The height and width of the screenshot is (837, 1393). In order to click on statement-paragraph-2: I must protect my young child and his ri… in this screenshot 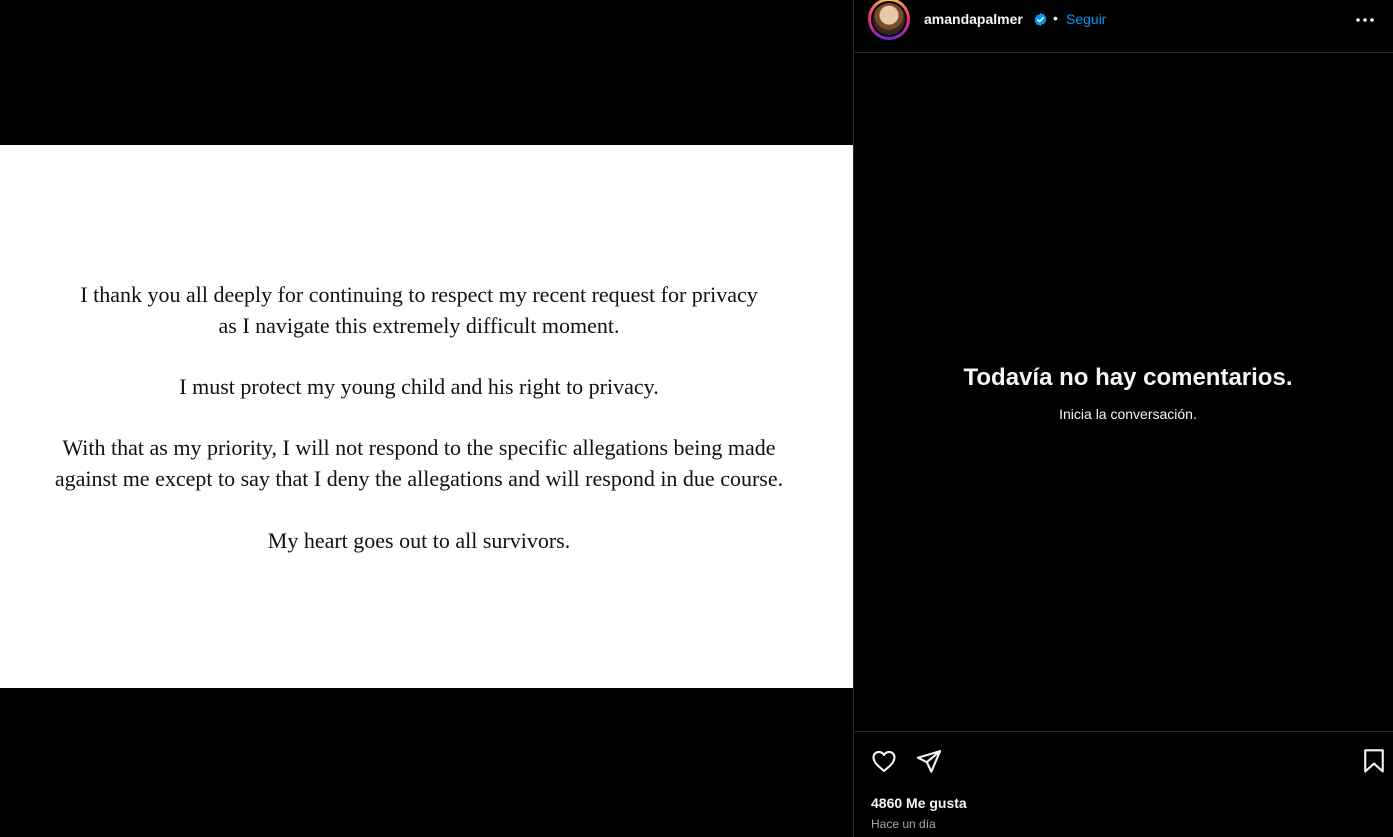, I will do `click(419, 386)`.